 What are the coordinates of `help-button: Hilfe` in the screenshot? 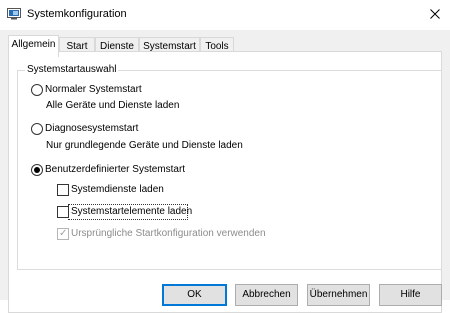 It's located at (410, 295).